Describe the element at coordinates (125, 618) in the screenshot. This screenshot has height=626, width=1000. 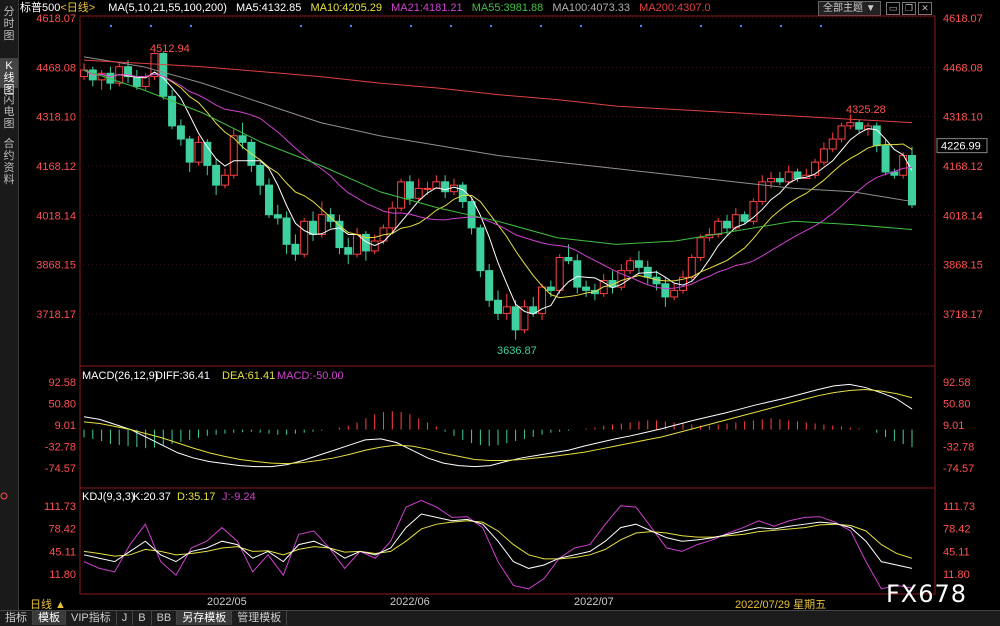
I see `tab-j: J` at that location.